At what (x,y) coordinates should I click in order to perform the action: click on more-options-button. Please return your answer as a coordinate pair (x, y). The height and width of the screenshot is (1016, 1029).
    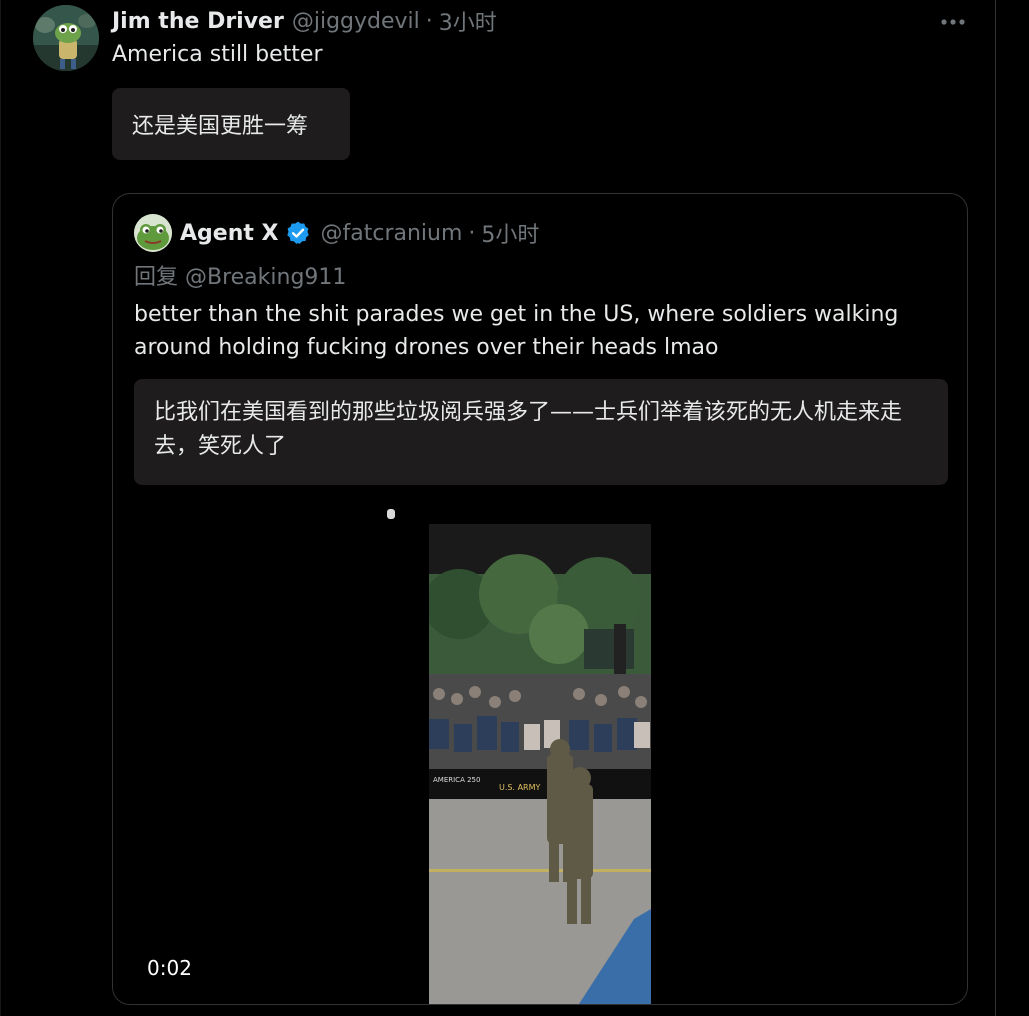
    Looking at the image, I should click on (953, 22).